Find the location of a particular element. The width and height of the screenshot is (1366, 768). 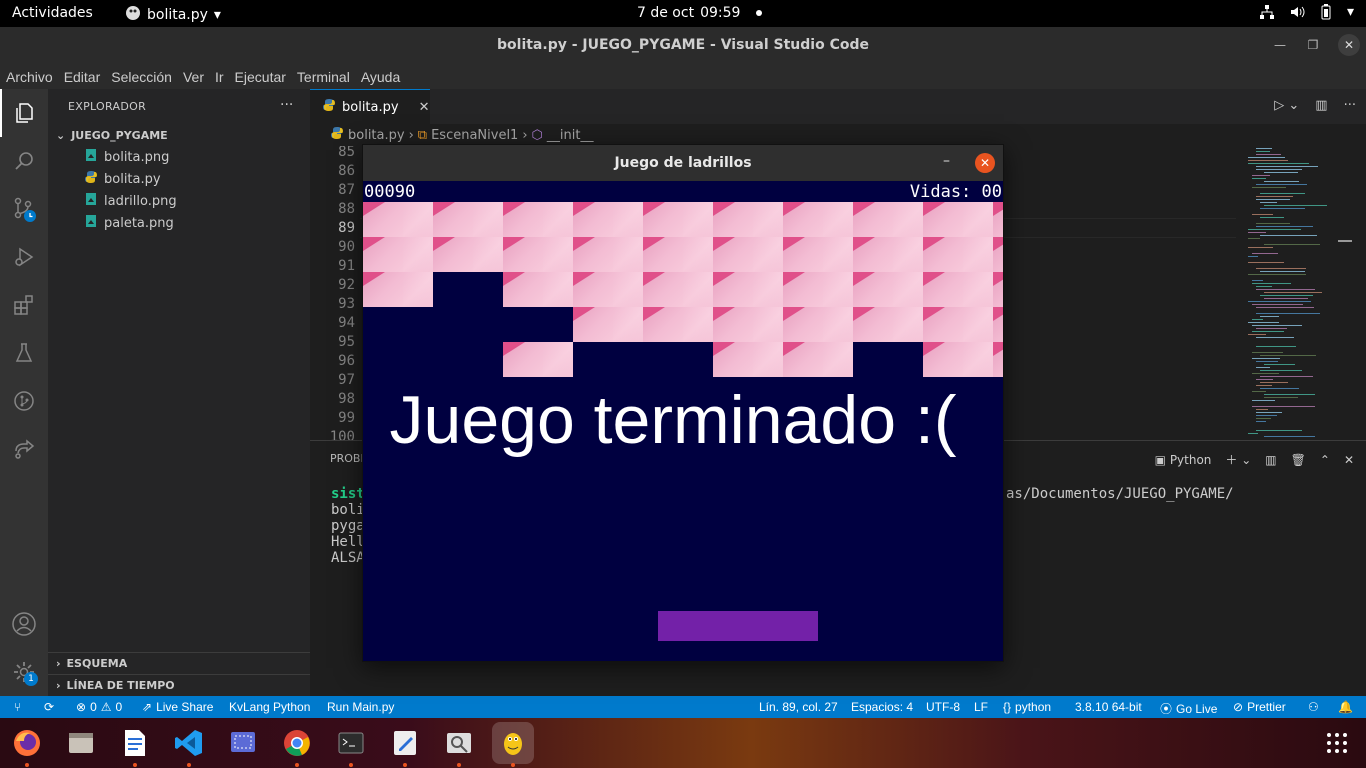

split-editor-icon: ▥ is located at coordinates (1321, 105).